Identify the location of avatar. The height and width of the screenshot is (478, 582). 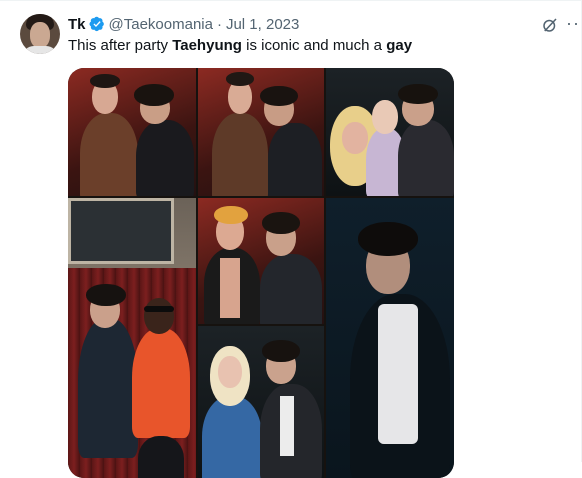
(40, 34).